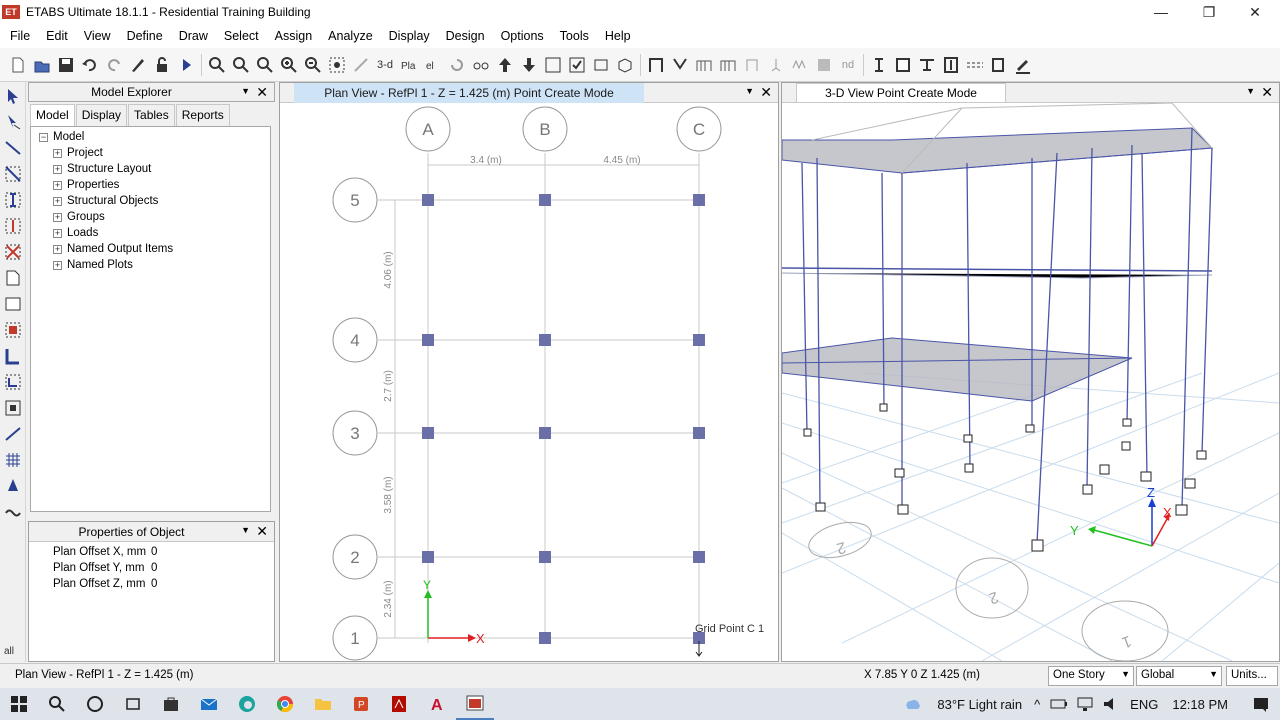  What do you see at coordinates (154, 169) in the screenshot?
I see `tree-item-structure-layout: + Structure Layout` at bounding box center [154, 169].